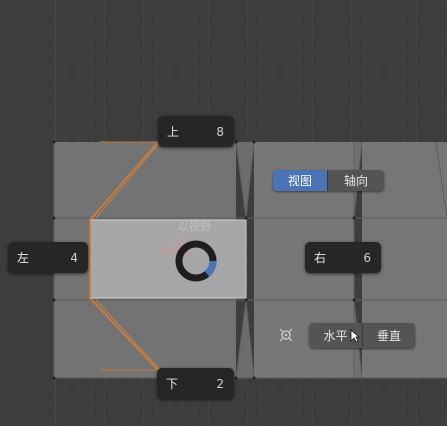  I want to click on pie-button-top: 上 8, so click(196, 131).